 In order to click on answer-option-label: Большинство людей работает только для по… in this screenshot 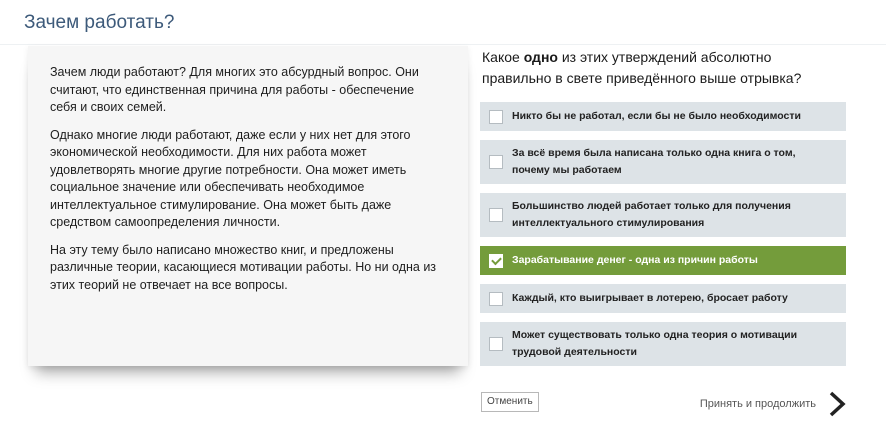, I will do `click(651, 214)`.